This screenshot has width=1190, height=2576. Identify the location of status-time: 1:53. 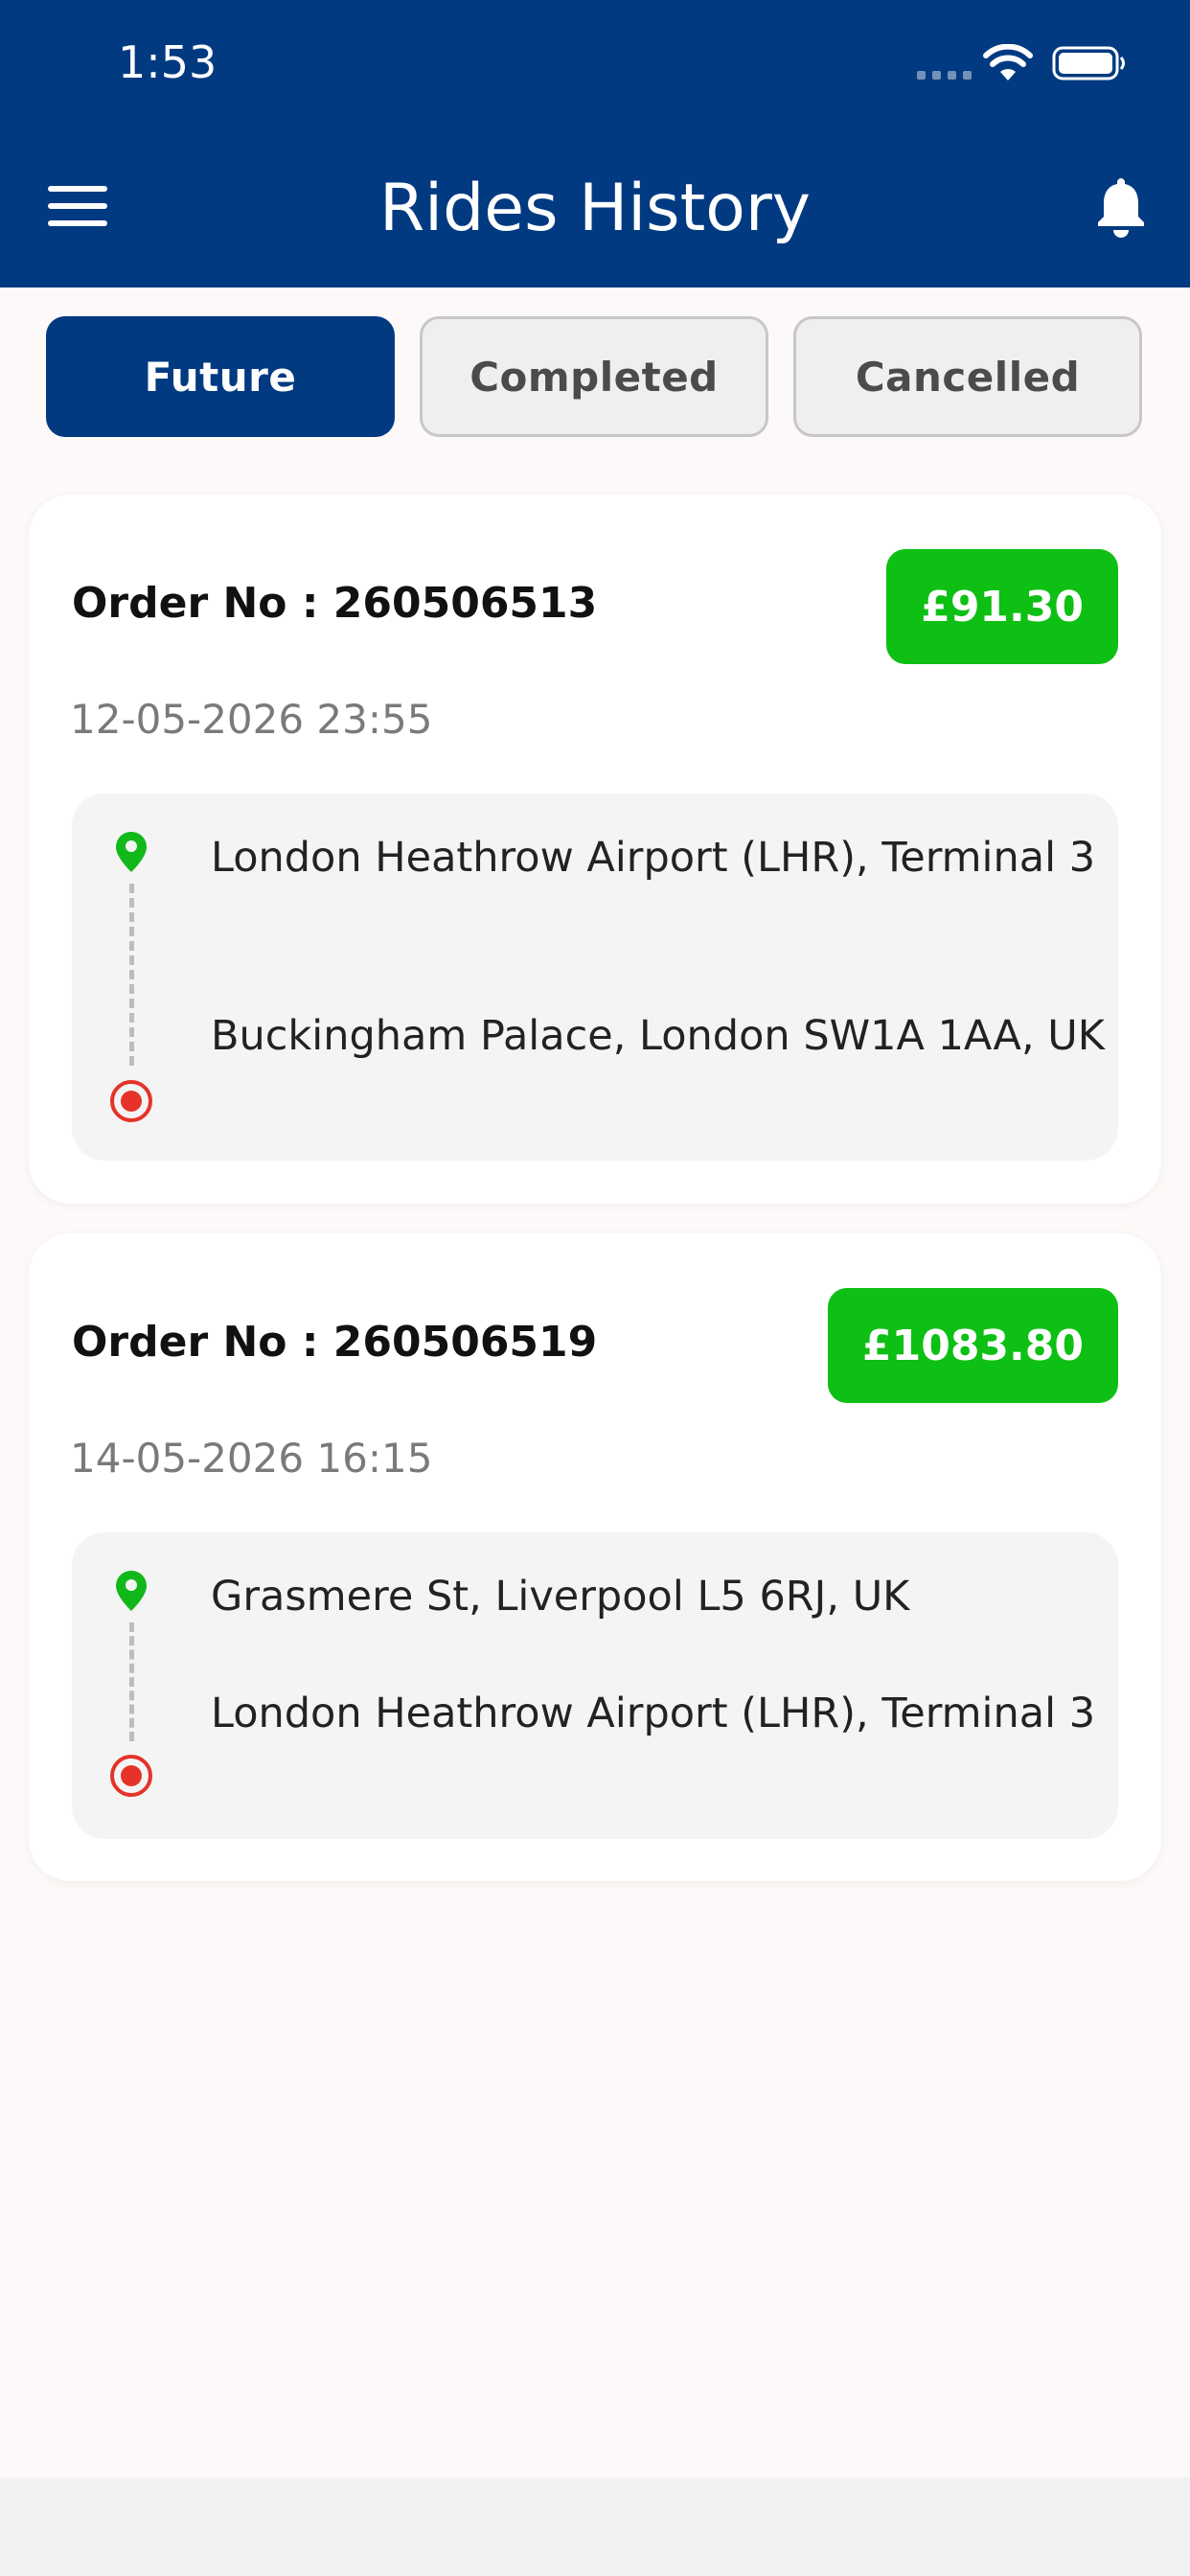
(167, 62).